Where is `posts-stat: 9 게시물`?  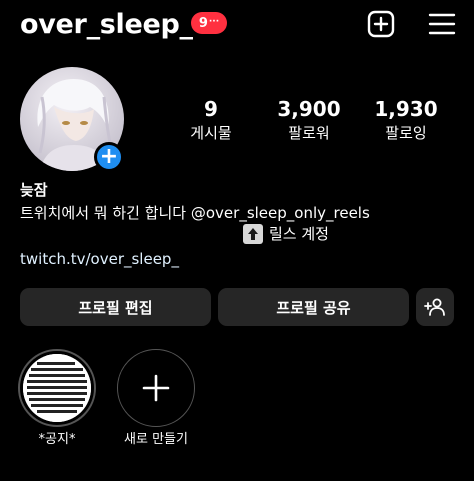 posts-stat: 9 게시물 is located at coordinates (211, 120).